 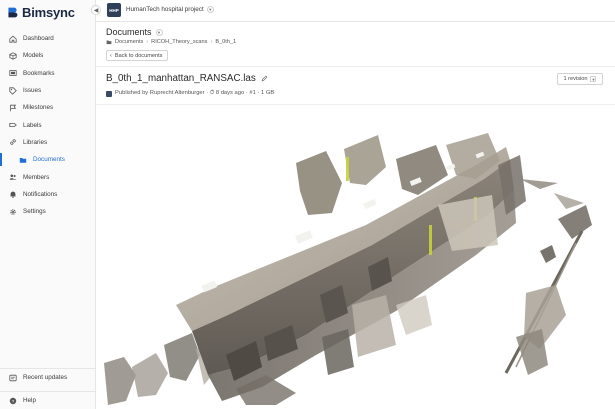 What do you see at coordinates (179, 42) in the screenshot?
I see `breadcrumb-item: RICOH_Theory_scans` at bounding box center [179, 42].